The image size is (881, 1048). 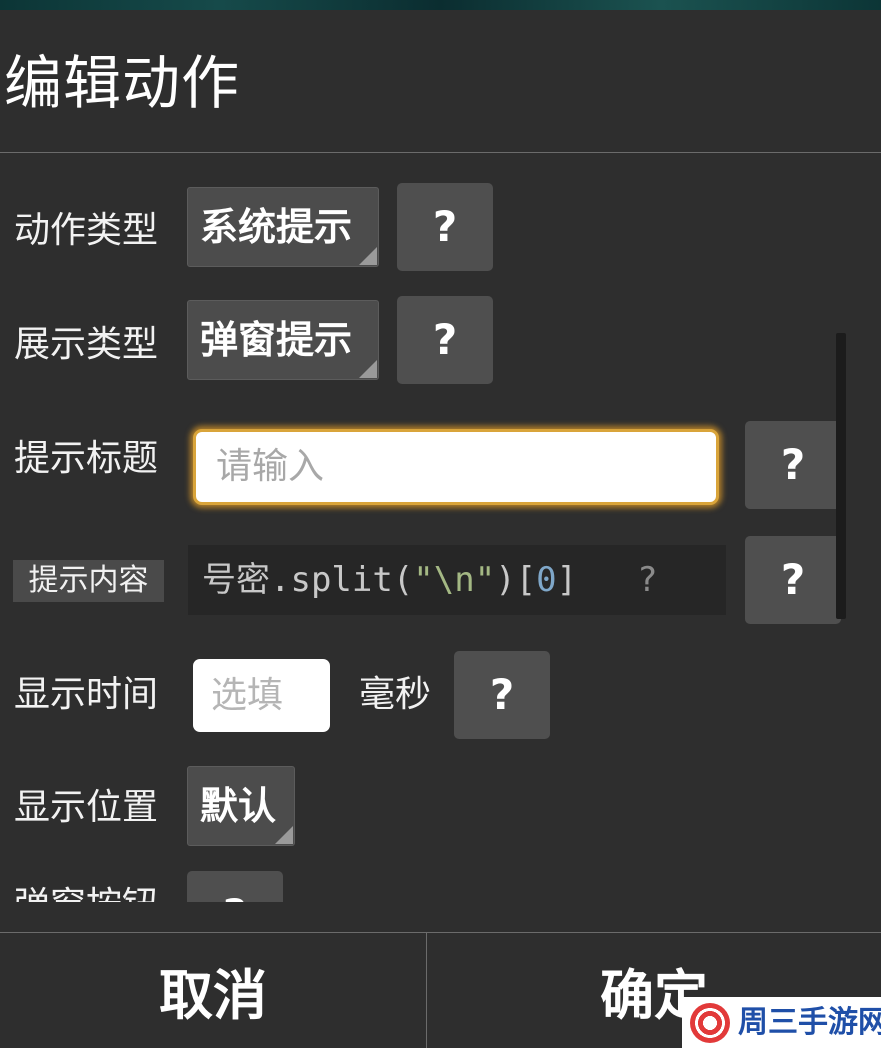 I want to click on prompt-title-input: 请输入, so click(x=456, y=467).